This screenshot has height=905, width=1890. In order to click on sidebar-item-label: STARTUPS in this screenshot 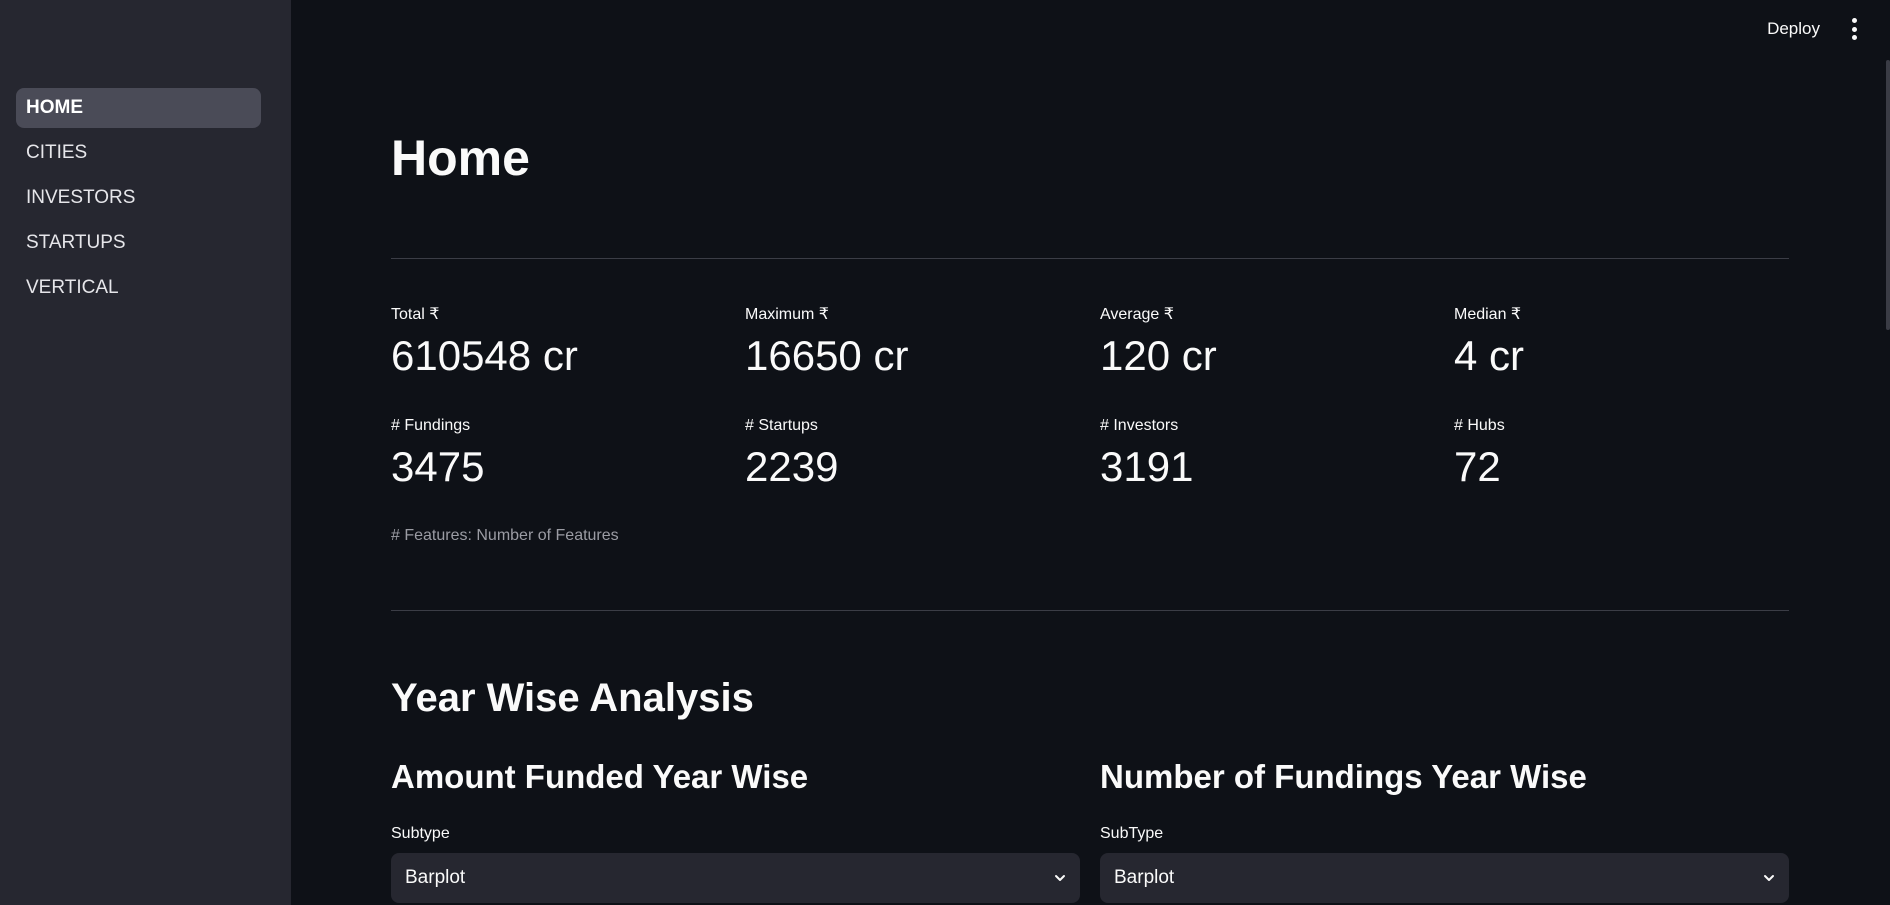, I will do `click(76, 242)`.